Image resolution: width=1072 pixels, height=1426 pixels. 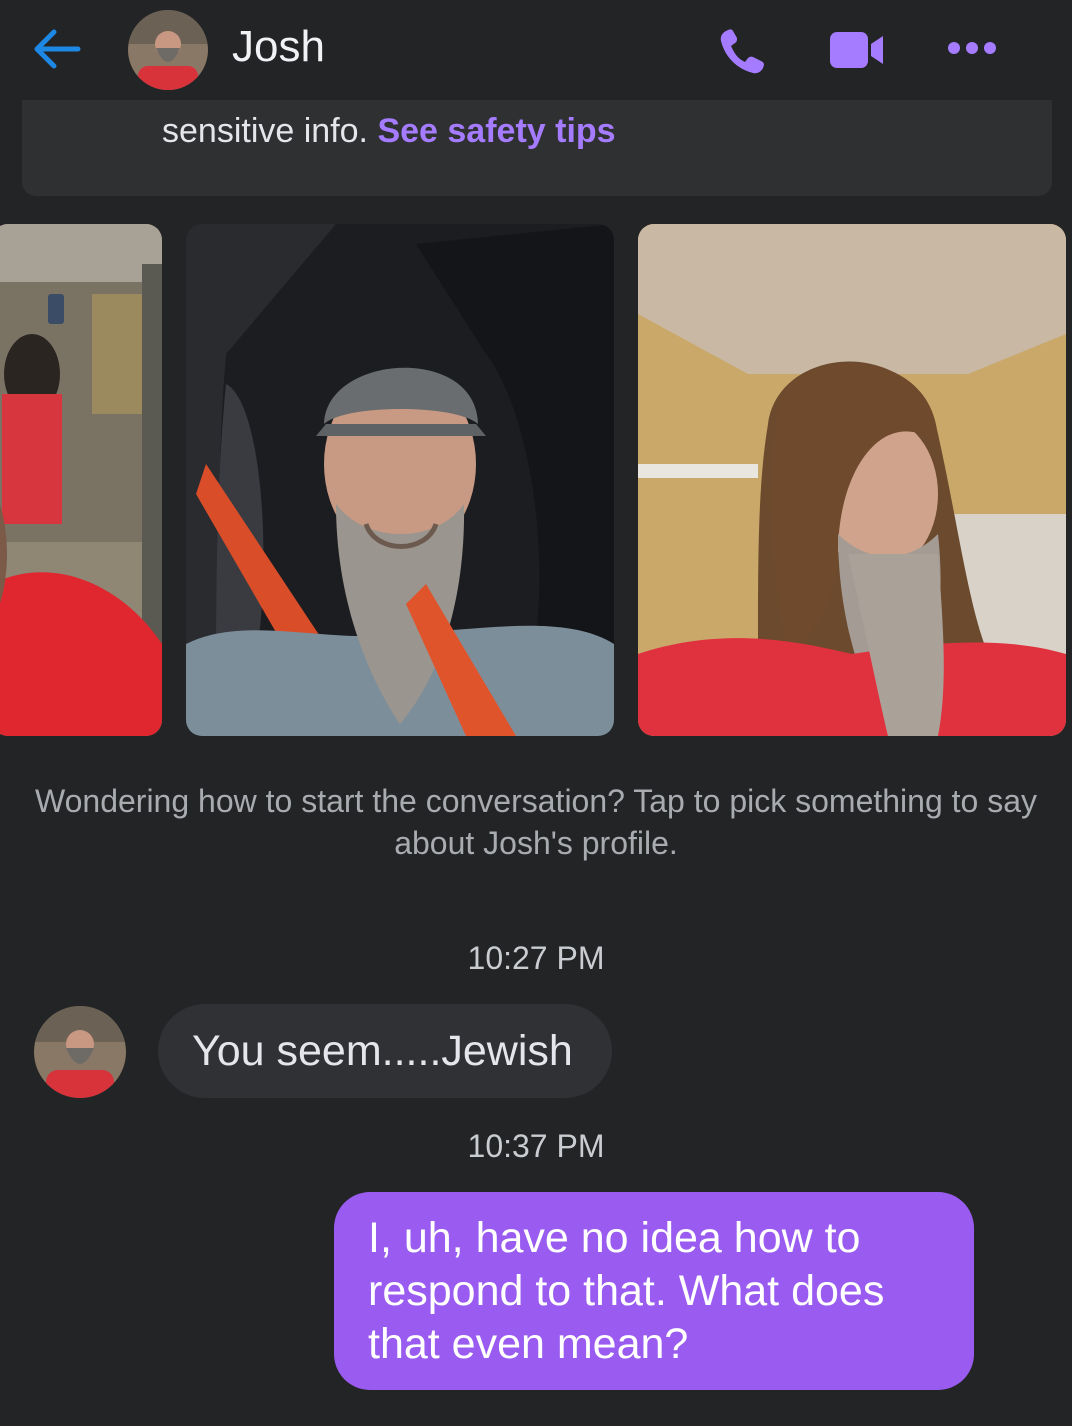 I want to click on sender-avatar, so click(x=80, y=1052).